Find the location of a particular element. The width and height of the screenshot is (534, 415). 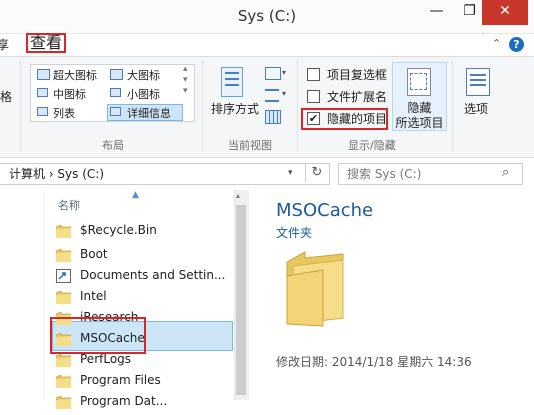

scroll-up-icon: ▴ is located at coordinates (238, 195).